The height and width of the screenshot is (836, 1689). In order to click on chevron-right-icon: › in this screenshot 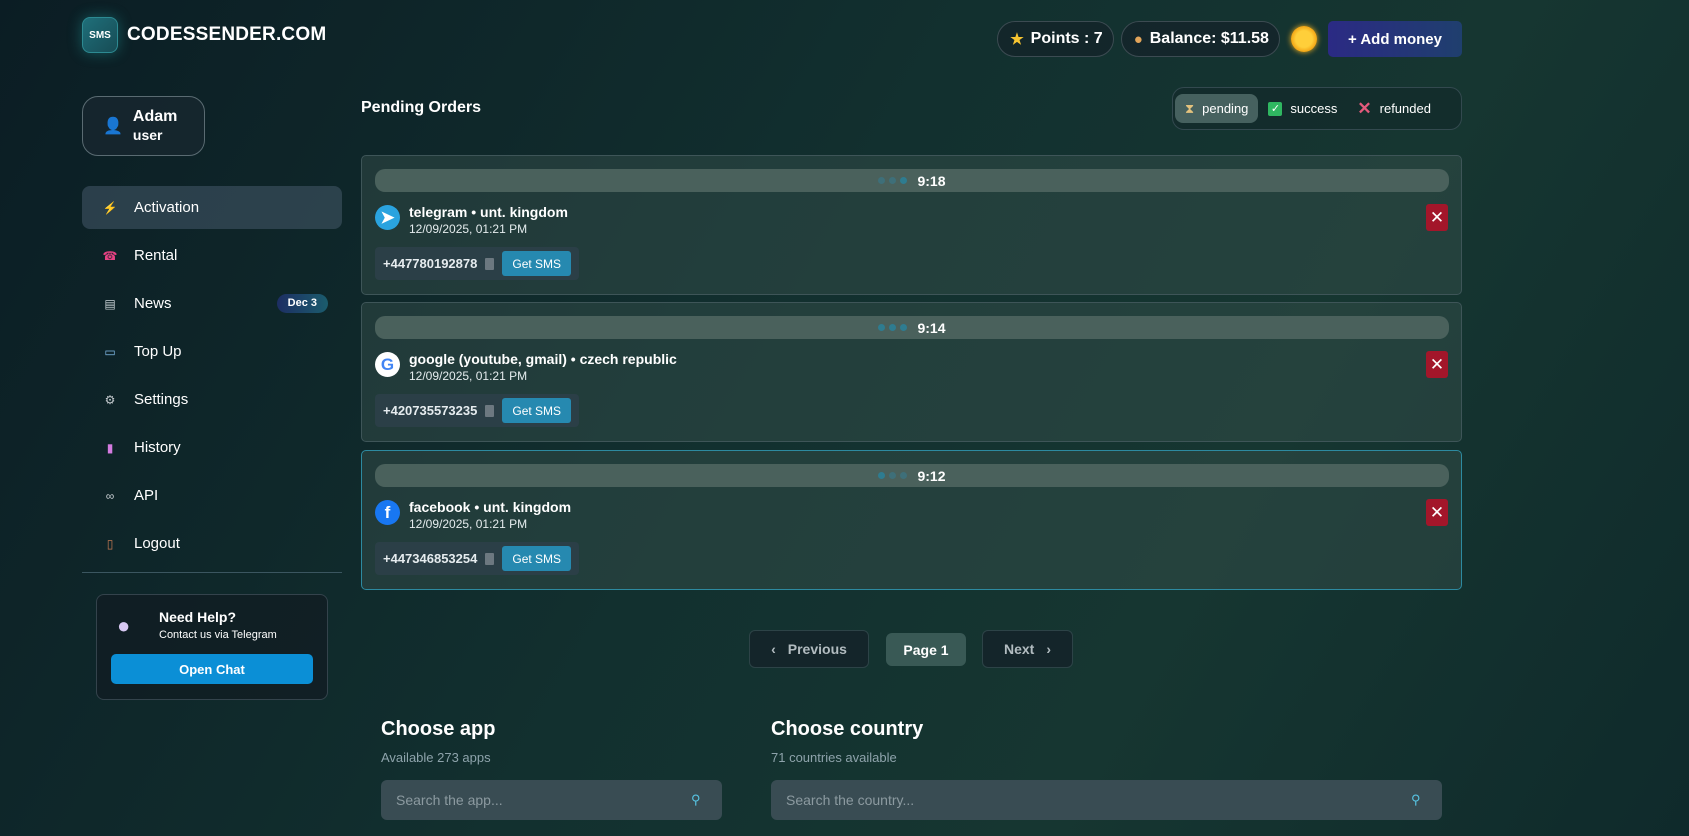, I will do `click(1049, 649)`.